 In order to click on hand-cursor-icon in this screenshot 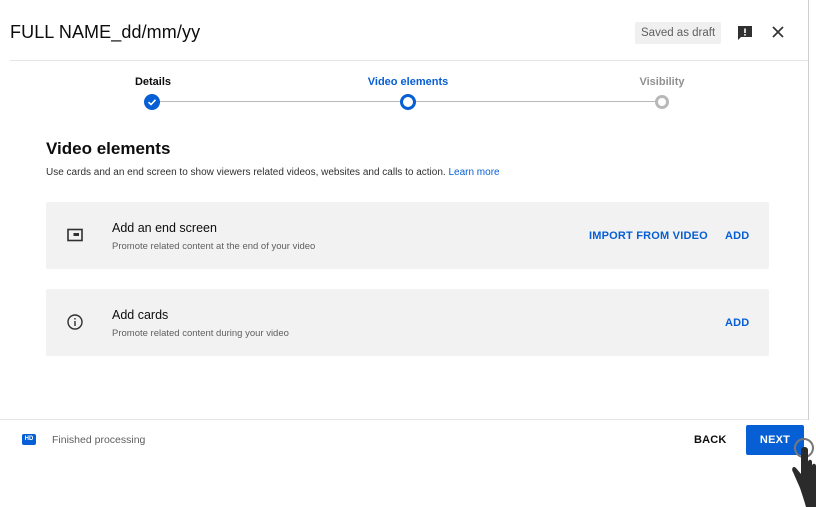, I will do `click(803, 471)`.